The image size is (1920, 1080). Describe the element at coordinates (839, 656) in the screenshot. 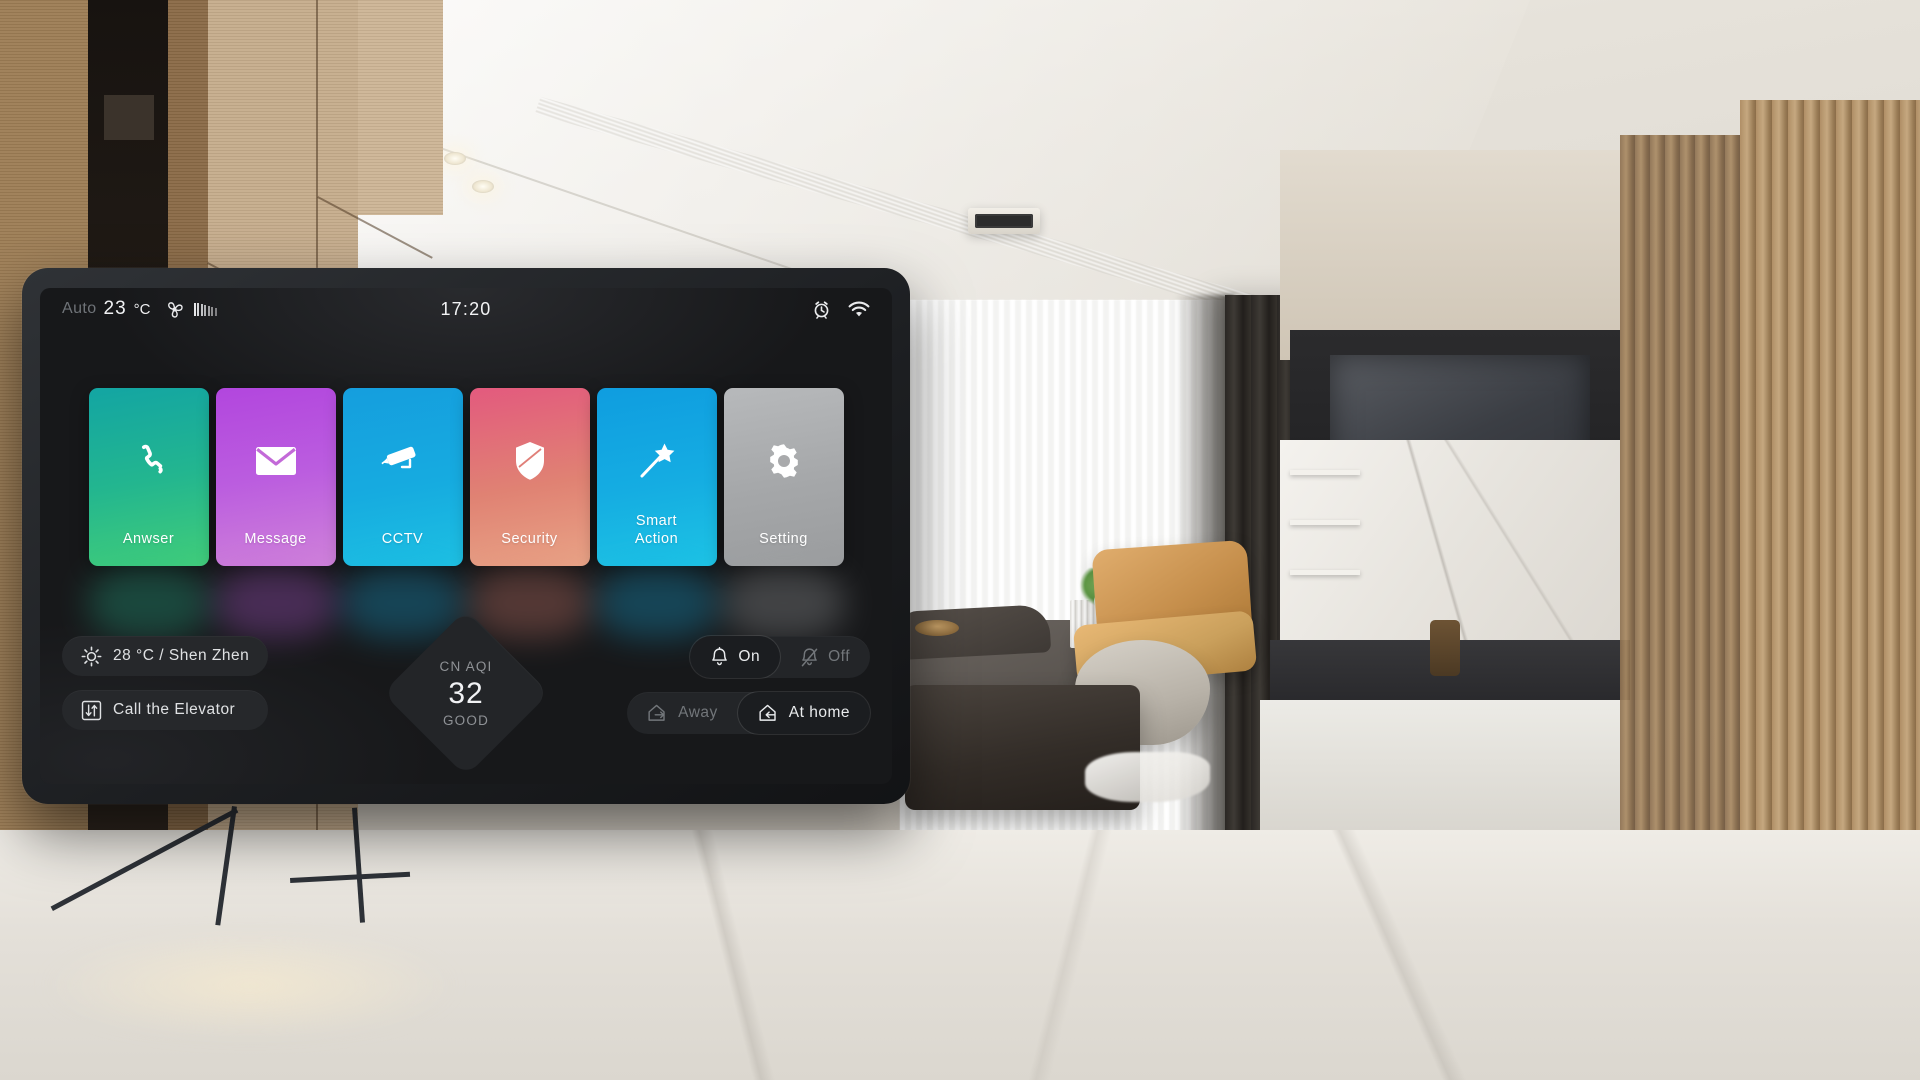

I see `doorbell-off-label: Off` at that location.